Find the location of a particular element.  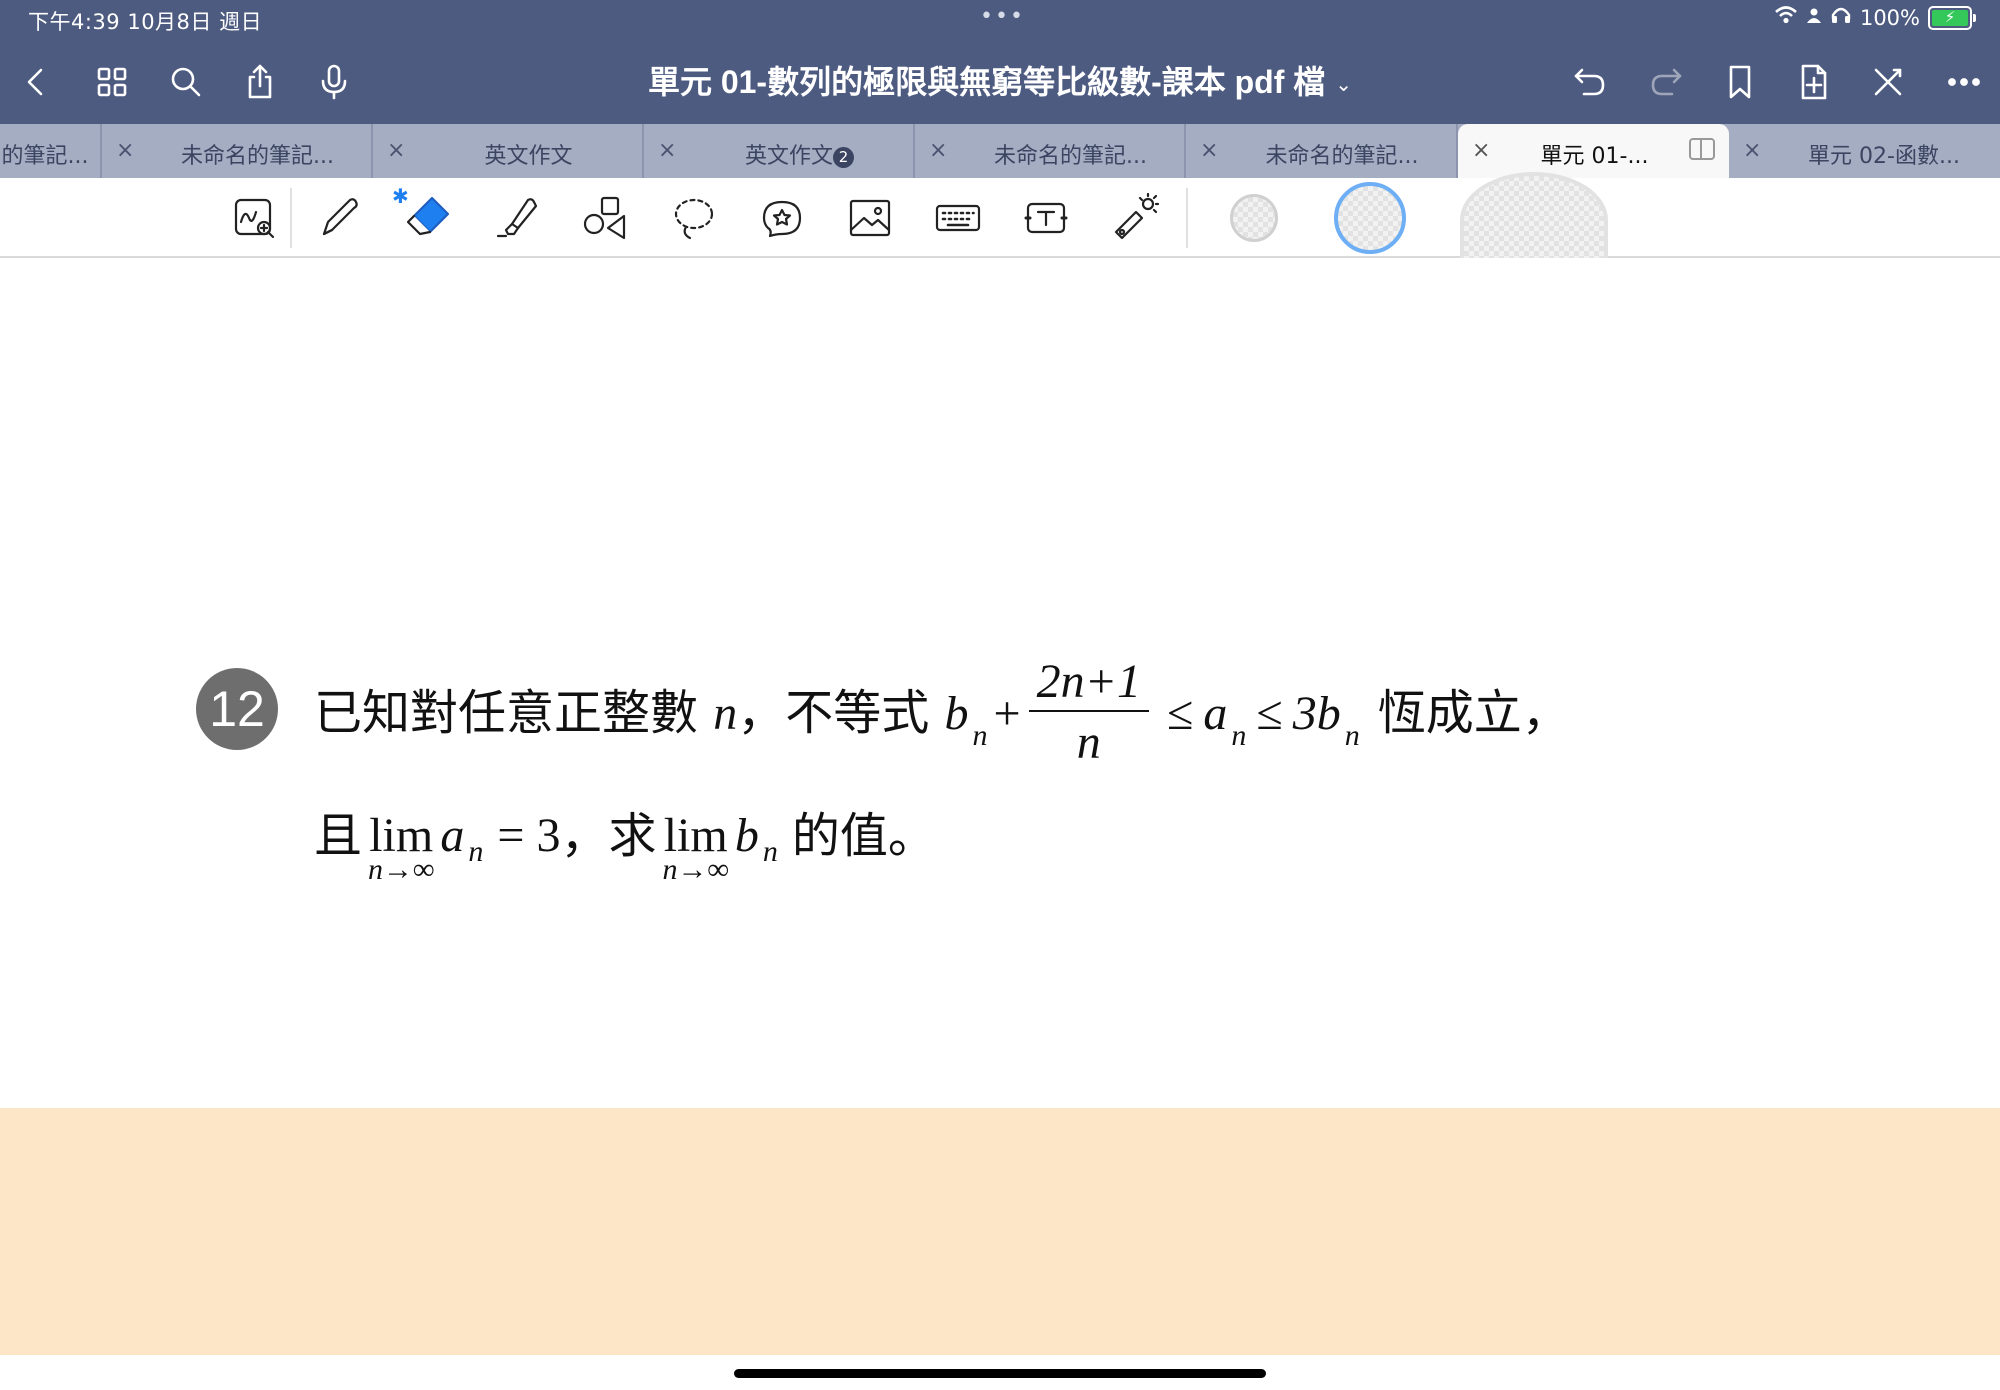

tab-english-essay-2: × 英文作文 2 is located at coordinates (779, 151).